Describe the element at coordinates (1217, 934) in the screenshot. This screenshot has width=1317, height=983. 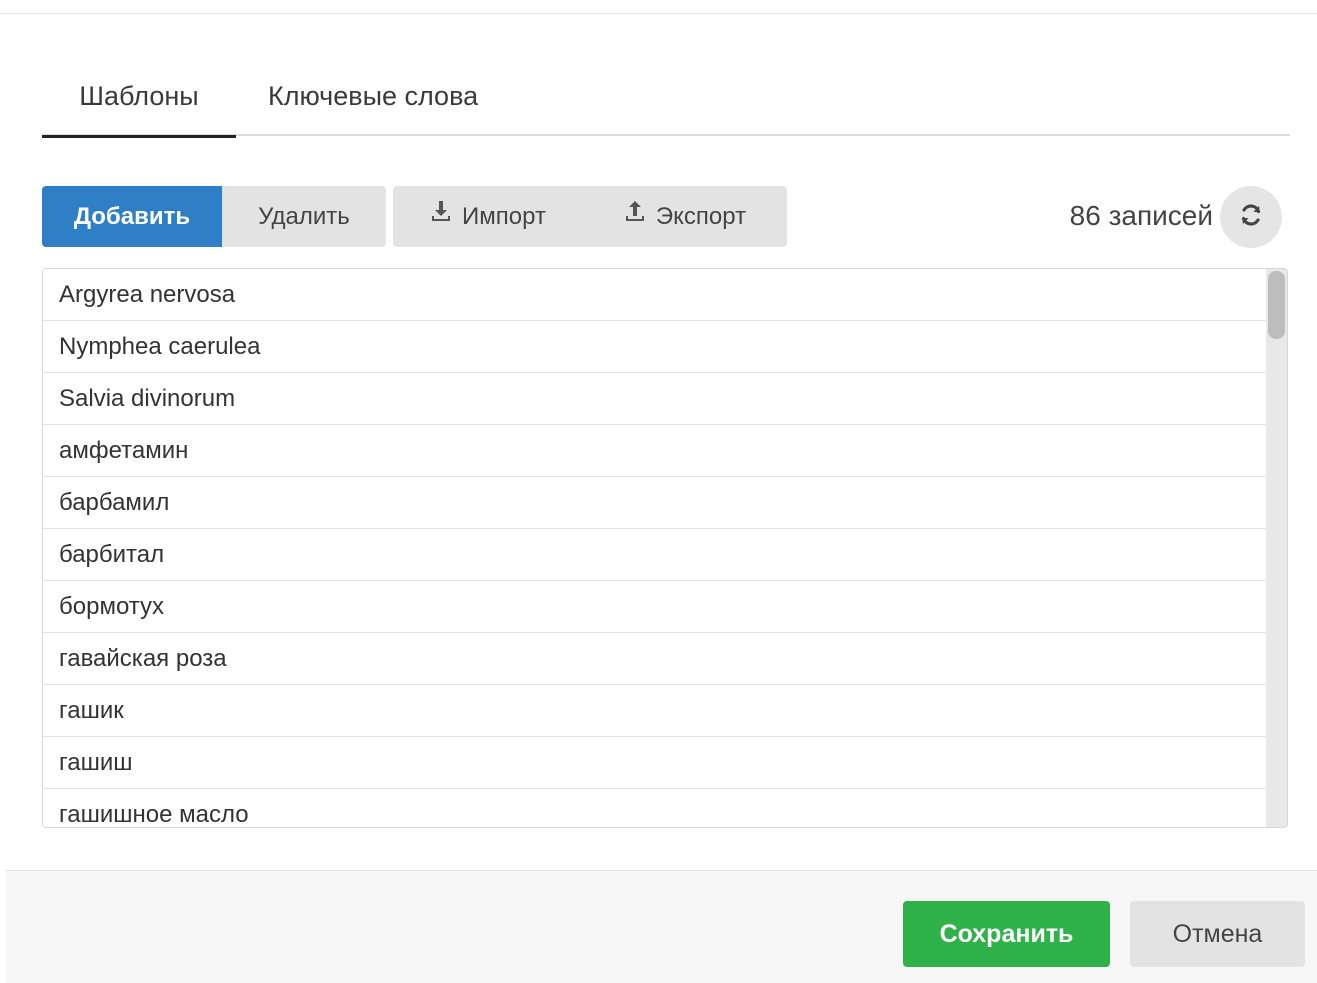
I see `cancel-button: Отмена` at that location.